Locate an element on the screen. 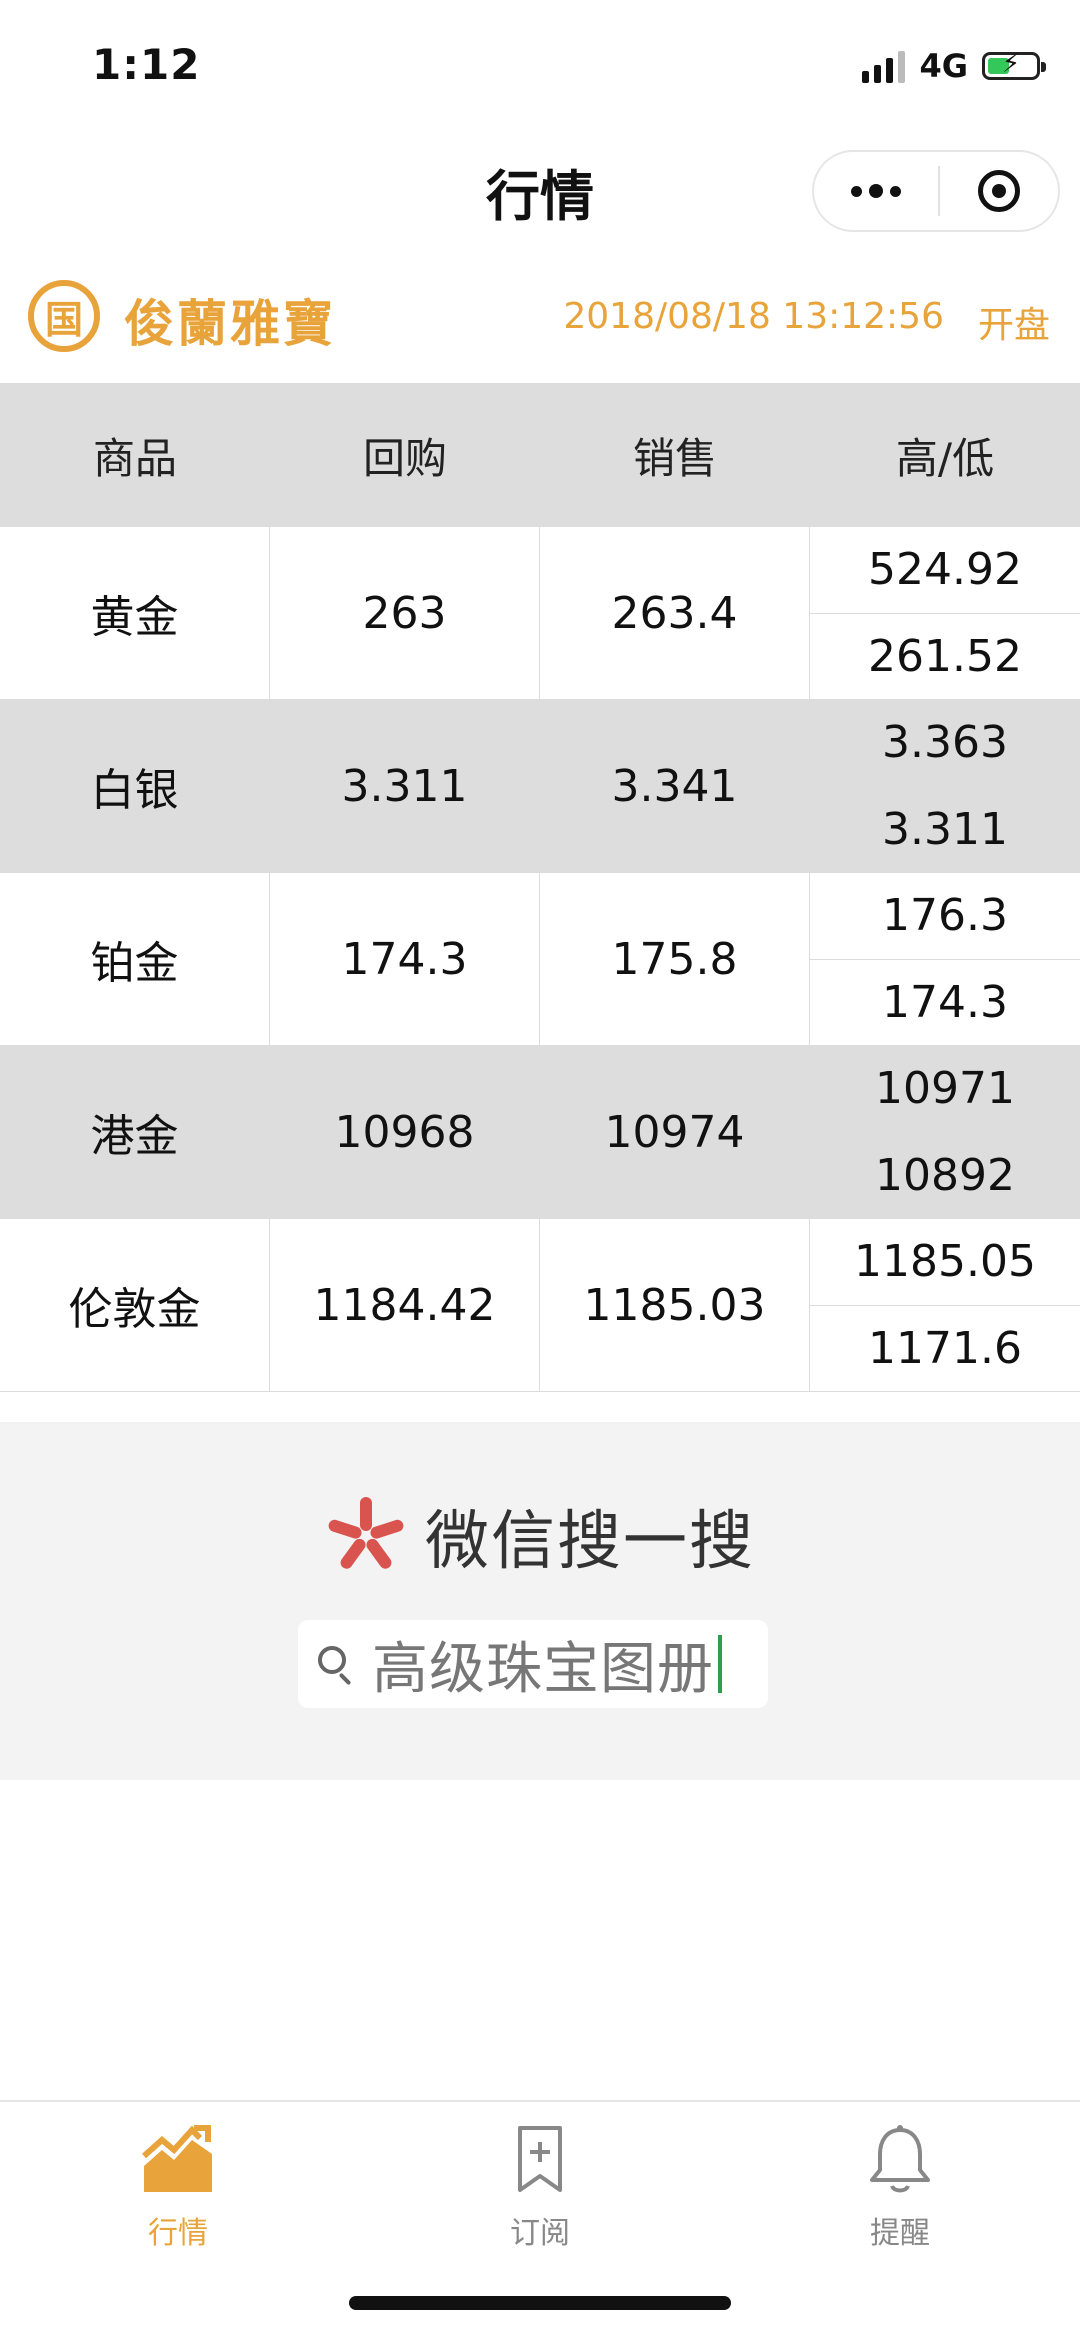 The width and height of the screenshot is (1080, 2339). sale-price: 263.4 is located at coordinates (675, 613).